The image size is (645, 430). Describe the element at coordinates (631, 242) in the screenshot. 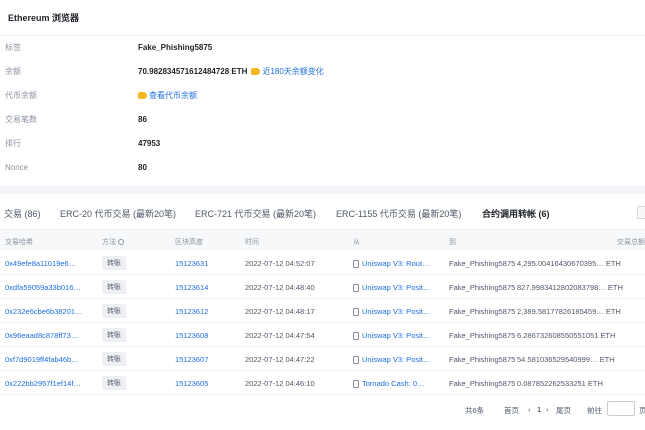

I see `header-amount: 交易总额` at that location.